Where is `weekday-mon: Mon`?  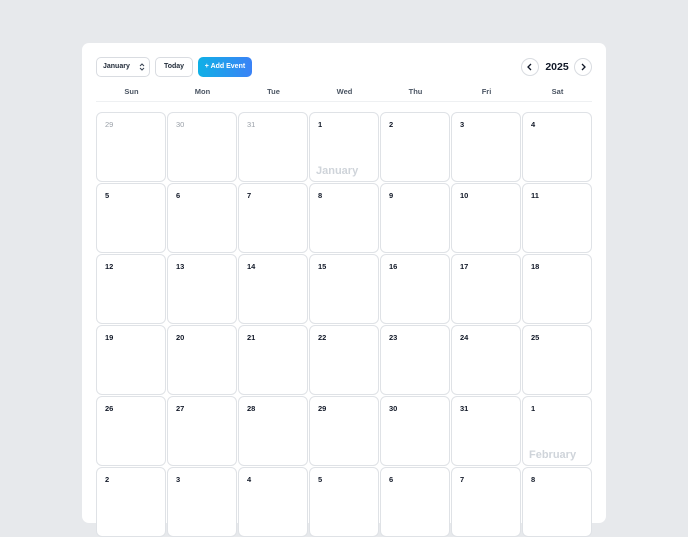 weekday-mon: Mon is located at coordinates (202, 91).